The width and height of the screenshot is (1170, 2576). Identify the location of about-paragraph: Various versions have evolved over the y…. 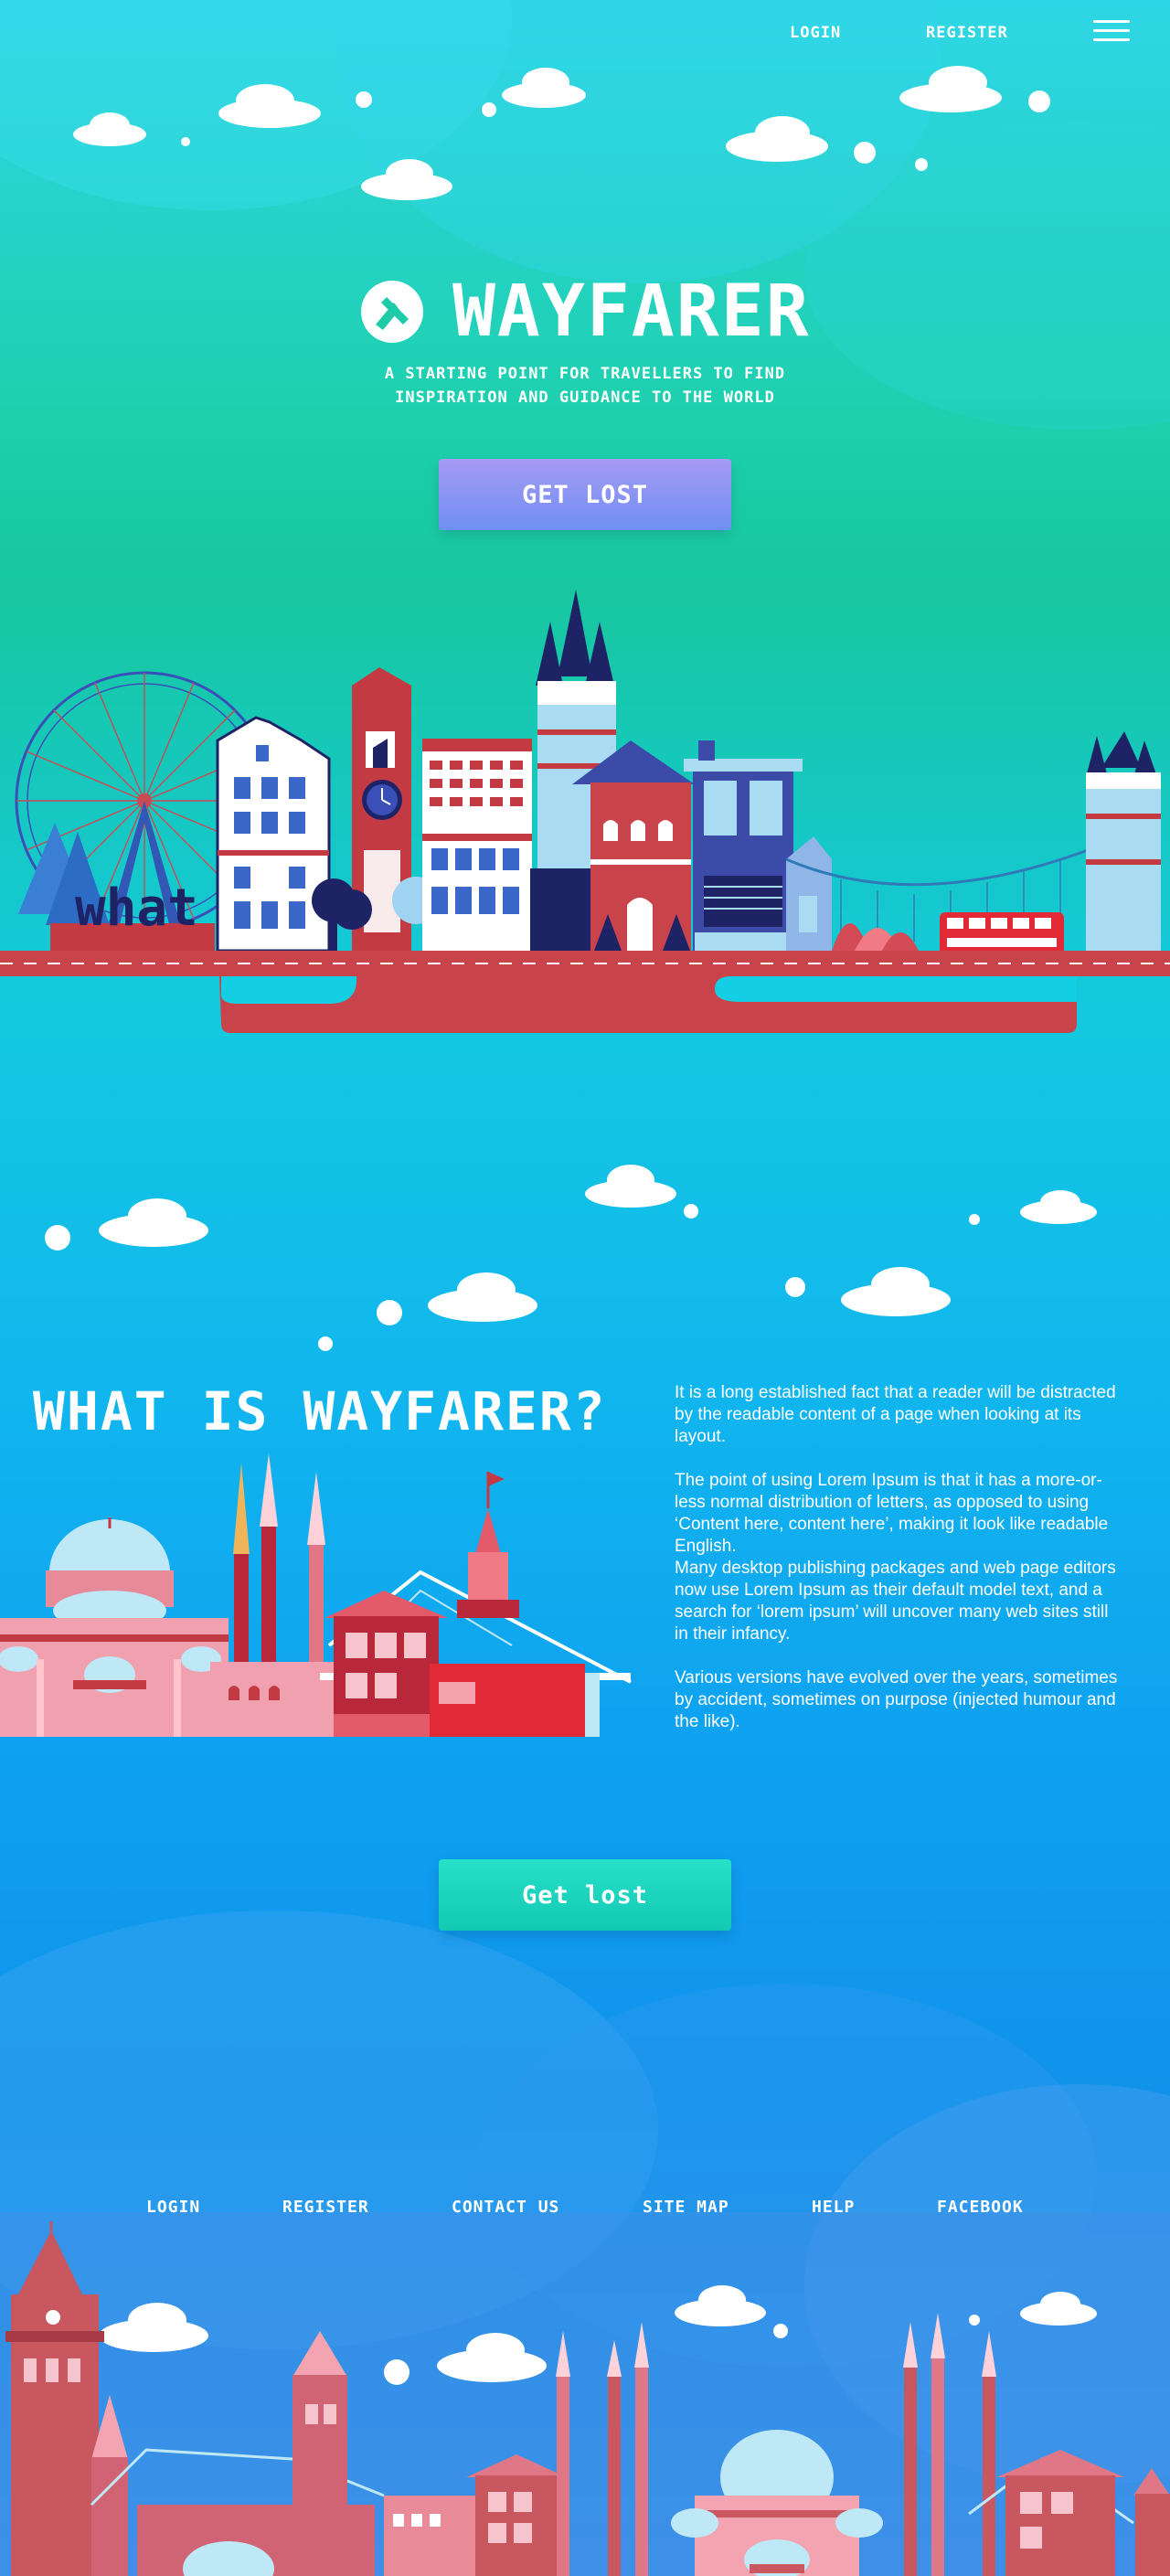
(897, 1699).